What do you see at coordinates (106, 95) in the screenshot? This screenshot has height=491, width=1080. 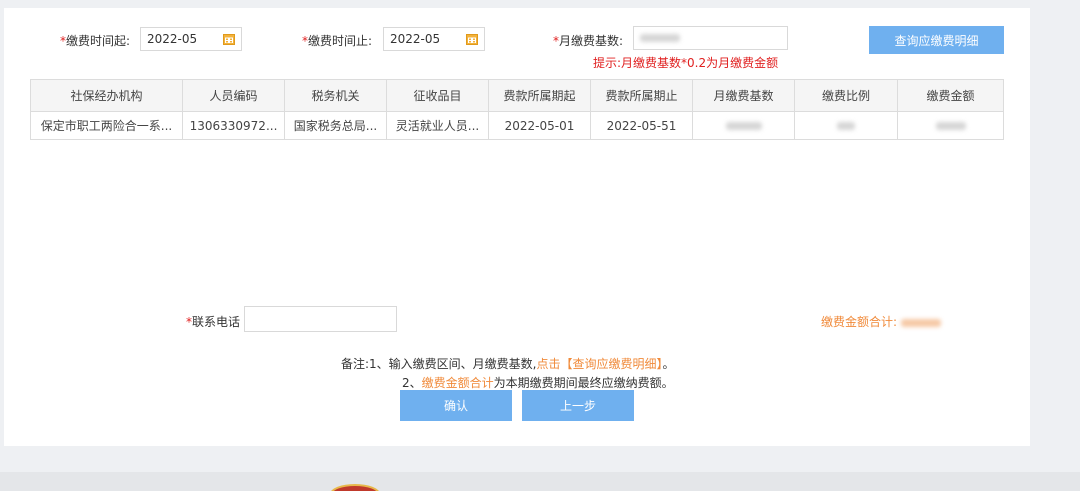 I see `column-header: 社保经办机构` at bounding box center [106, 95].